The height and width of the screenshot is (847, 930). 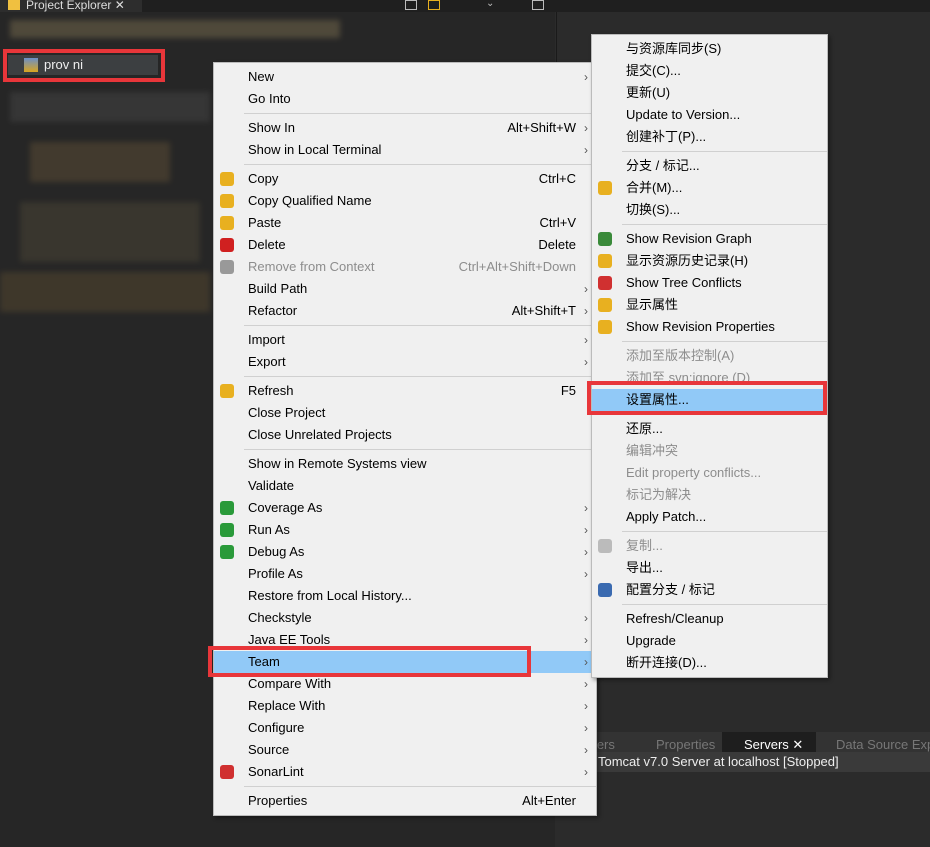 What do you see at coordinates (405, 77) in the screenshot?
I see `main-menu-item-new: New ›` at bounding box center [405, 77].